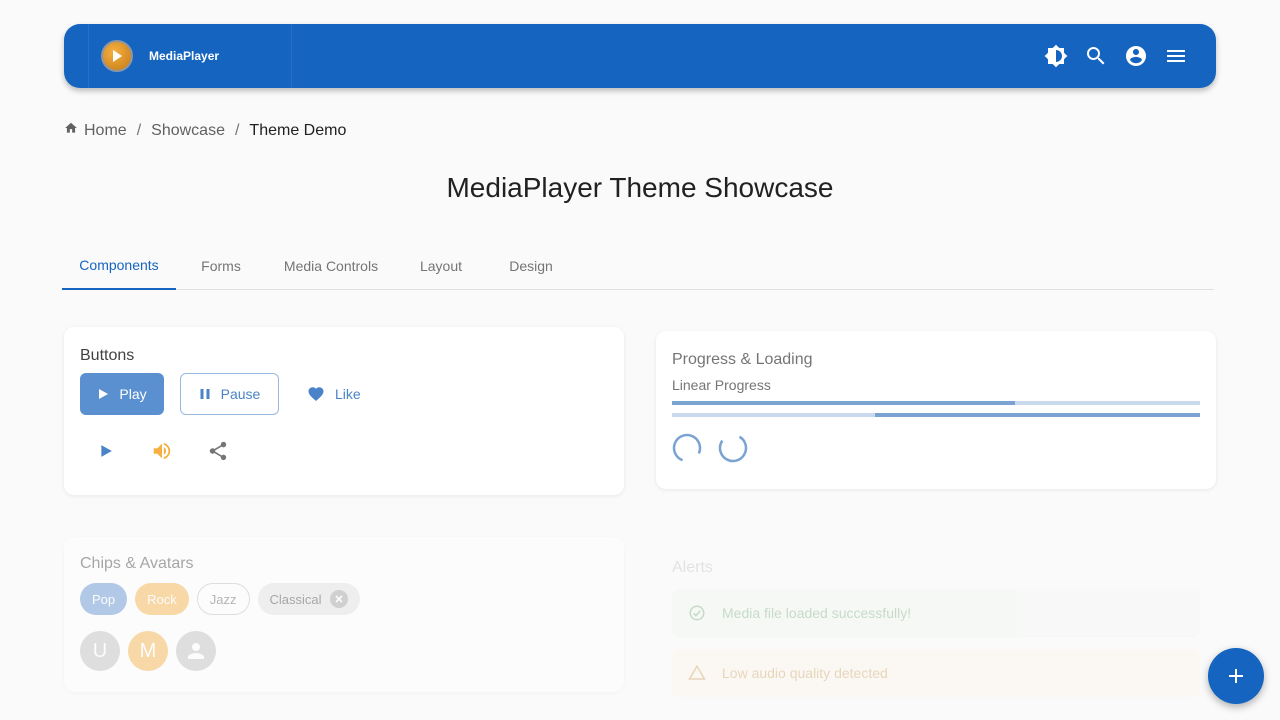 This screenshot has width=1280, height=720. Describe the element at coordinates (105, 130) in the screenshot. I see `breadcrumb-home-label: Home` at that location.